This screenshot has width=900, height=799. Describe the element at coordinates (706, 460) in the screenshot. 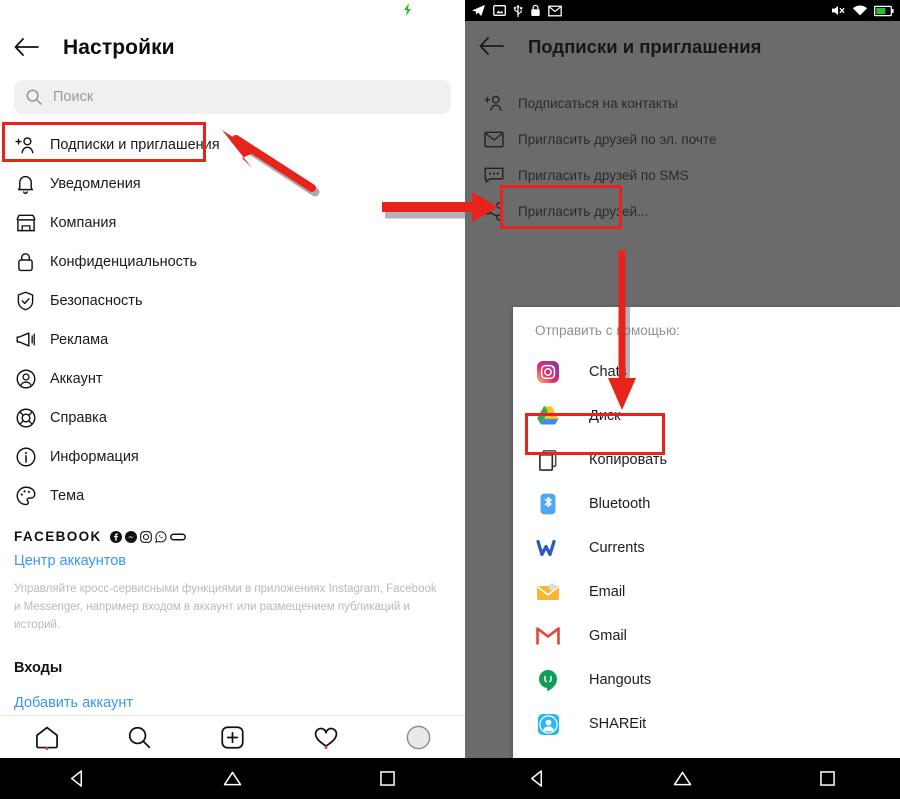

I see `share-option-copy: Копировать` at that location.